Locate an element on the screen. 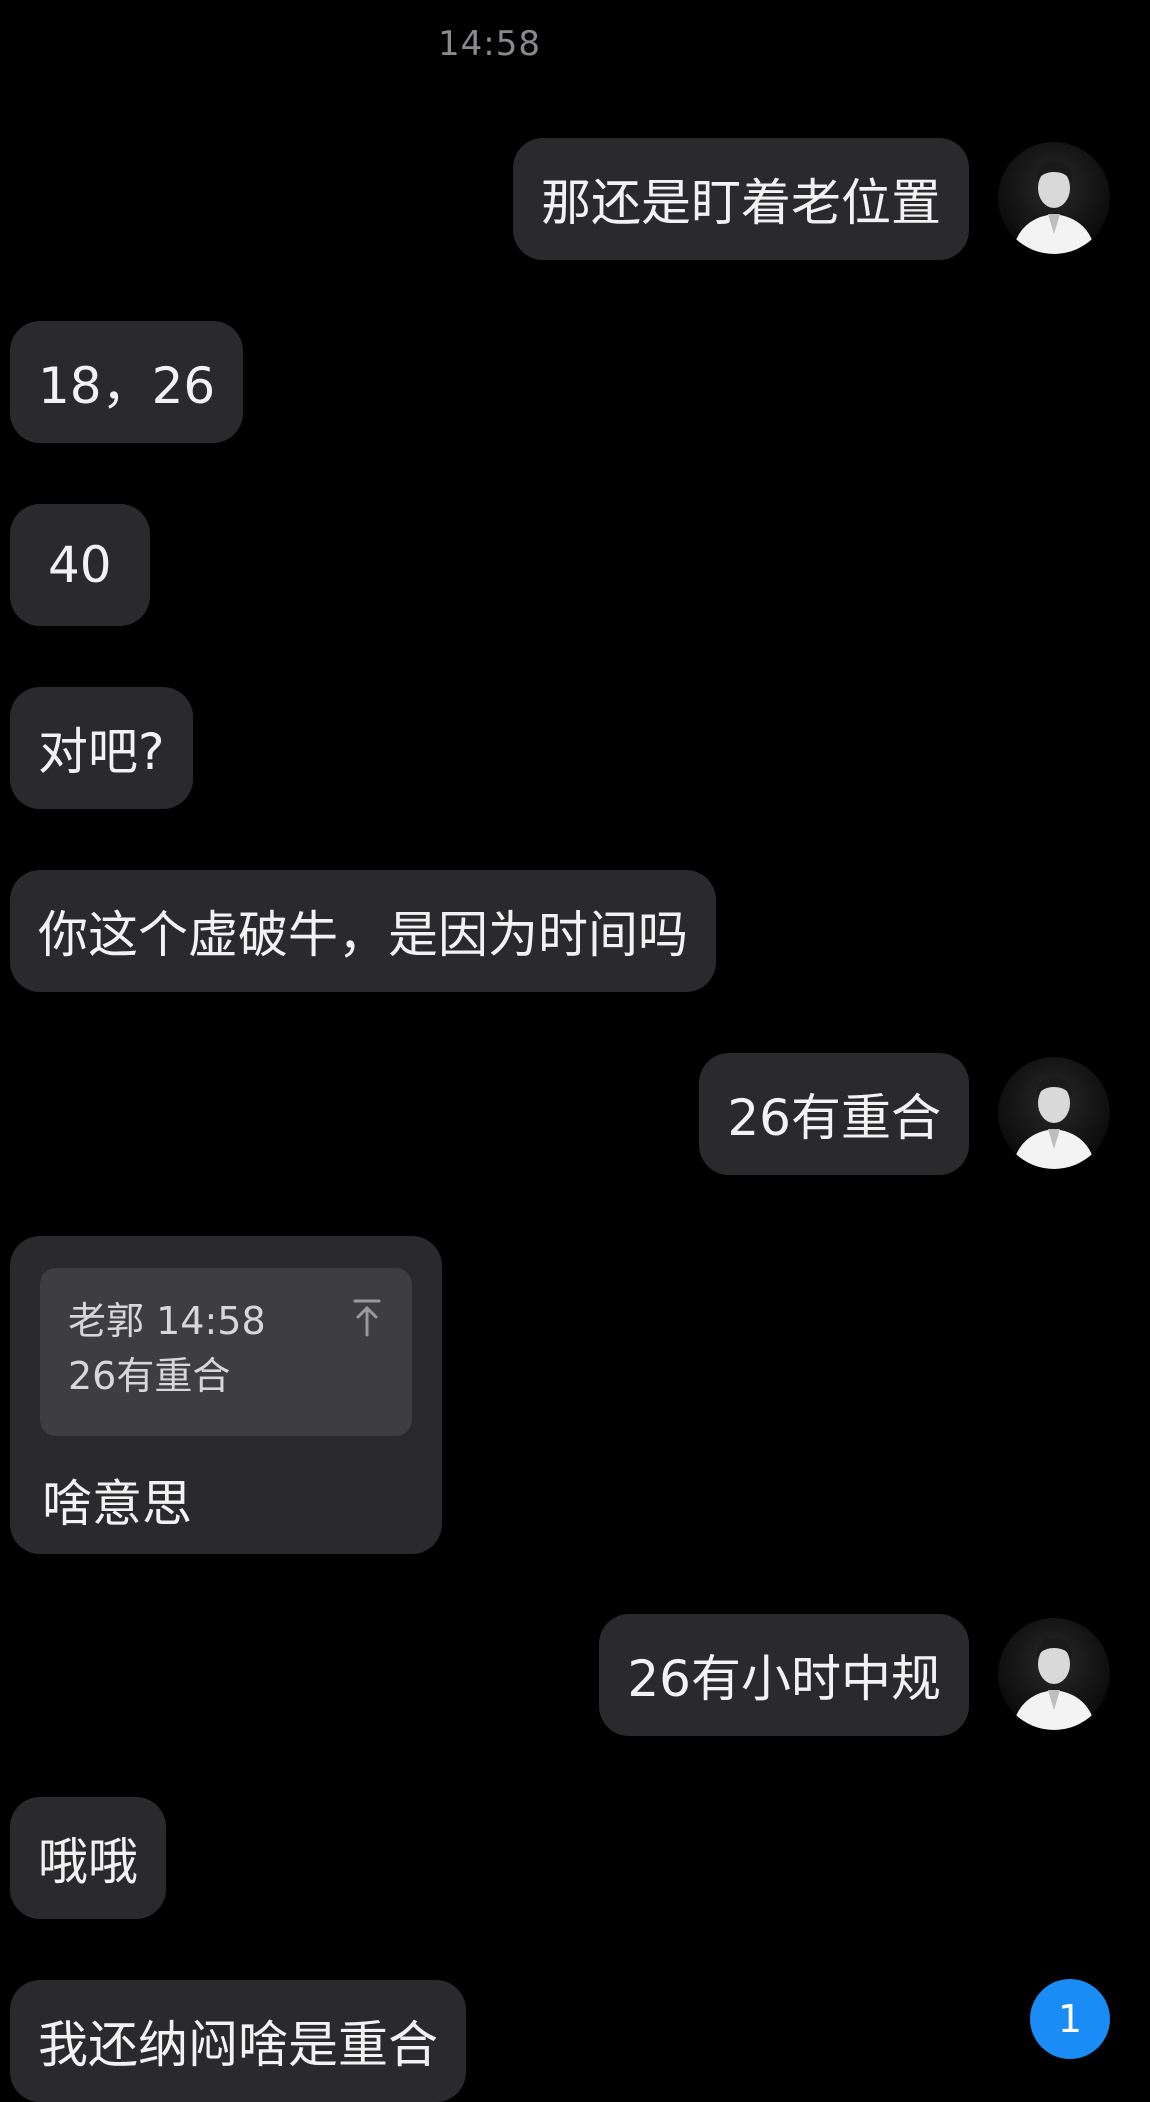 This screenshot has width=1150, height=2102. message-text: 40 is located at coordinates (80, 565).